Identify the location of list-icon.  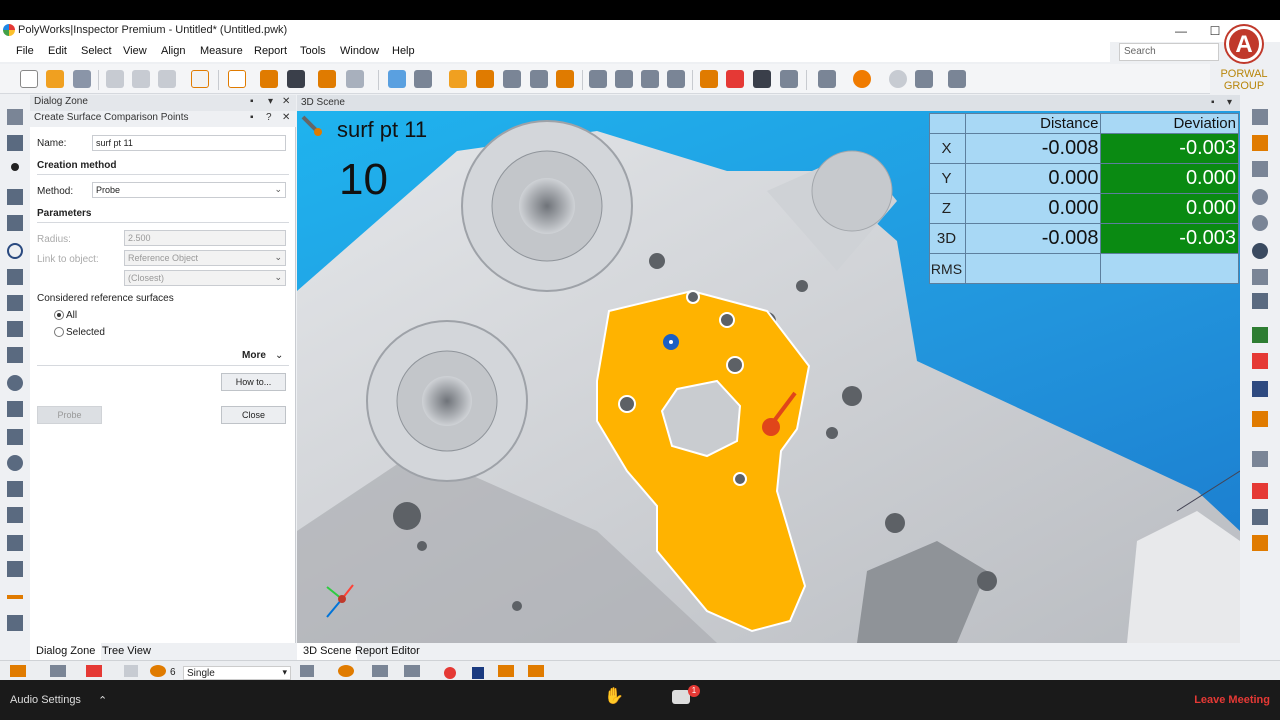
(924, 79).